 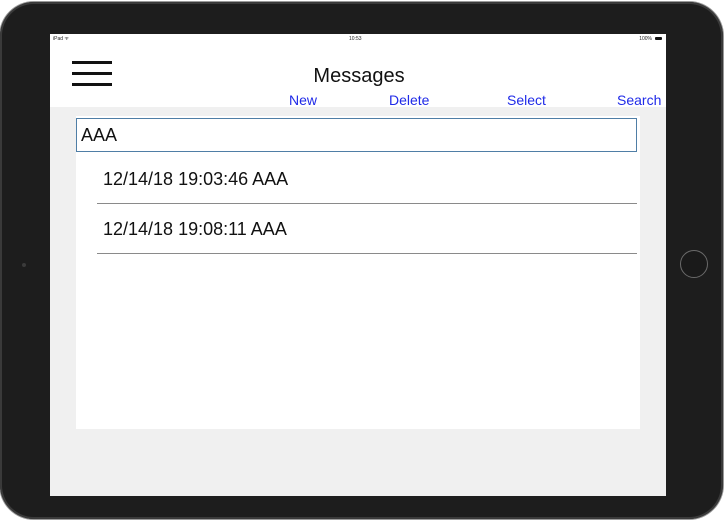 What do you see at coordinates (367, 229) in the screenshot?
I see `message-list-item: 12/14/18 19:08:11 AAA` at bounding box center [367, 229].